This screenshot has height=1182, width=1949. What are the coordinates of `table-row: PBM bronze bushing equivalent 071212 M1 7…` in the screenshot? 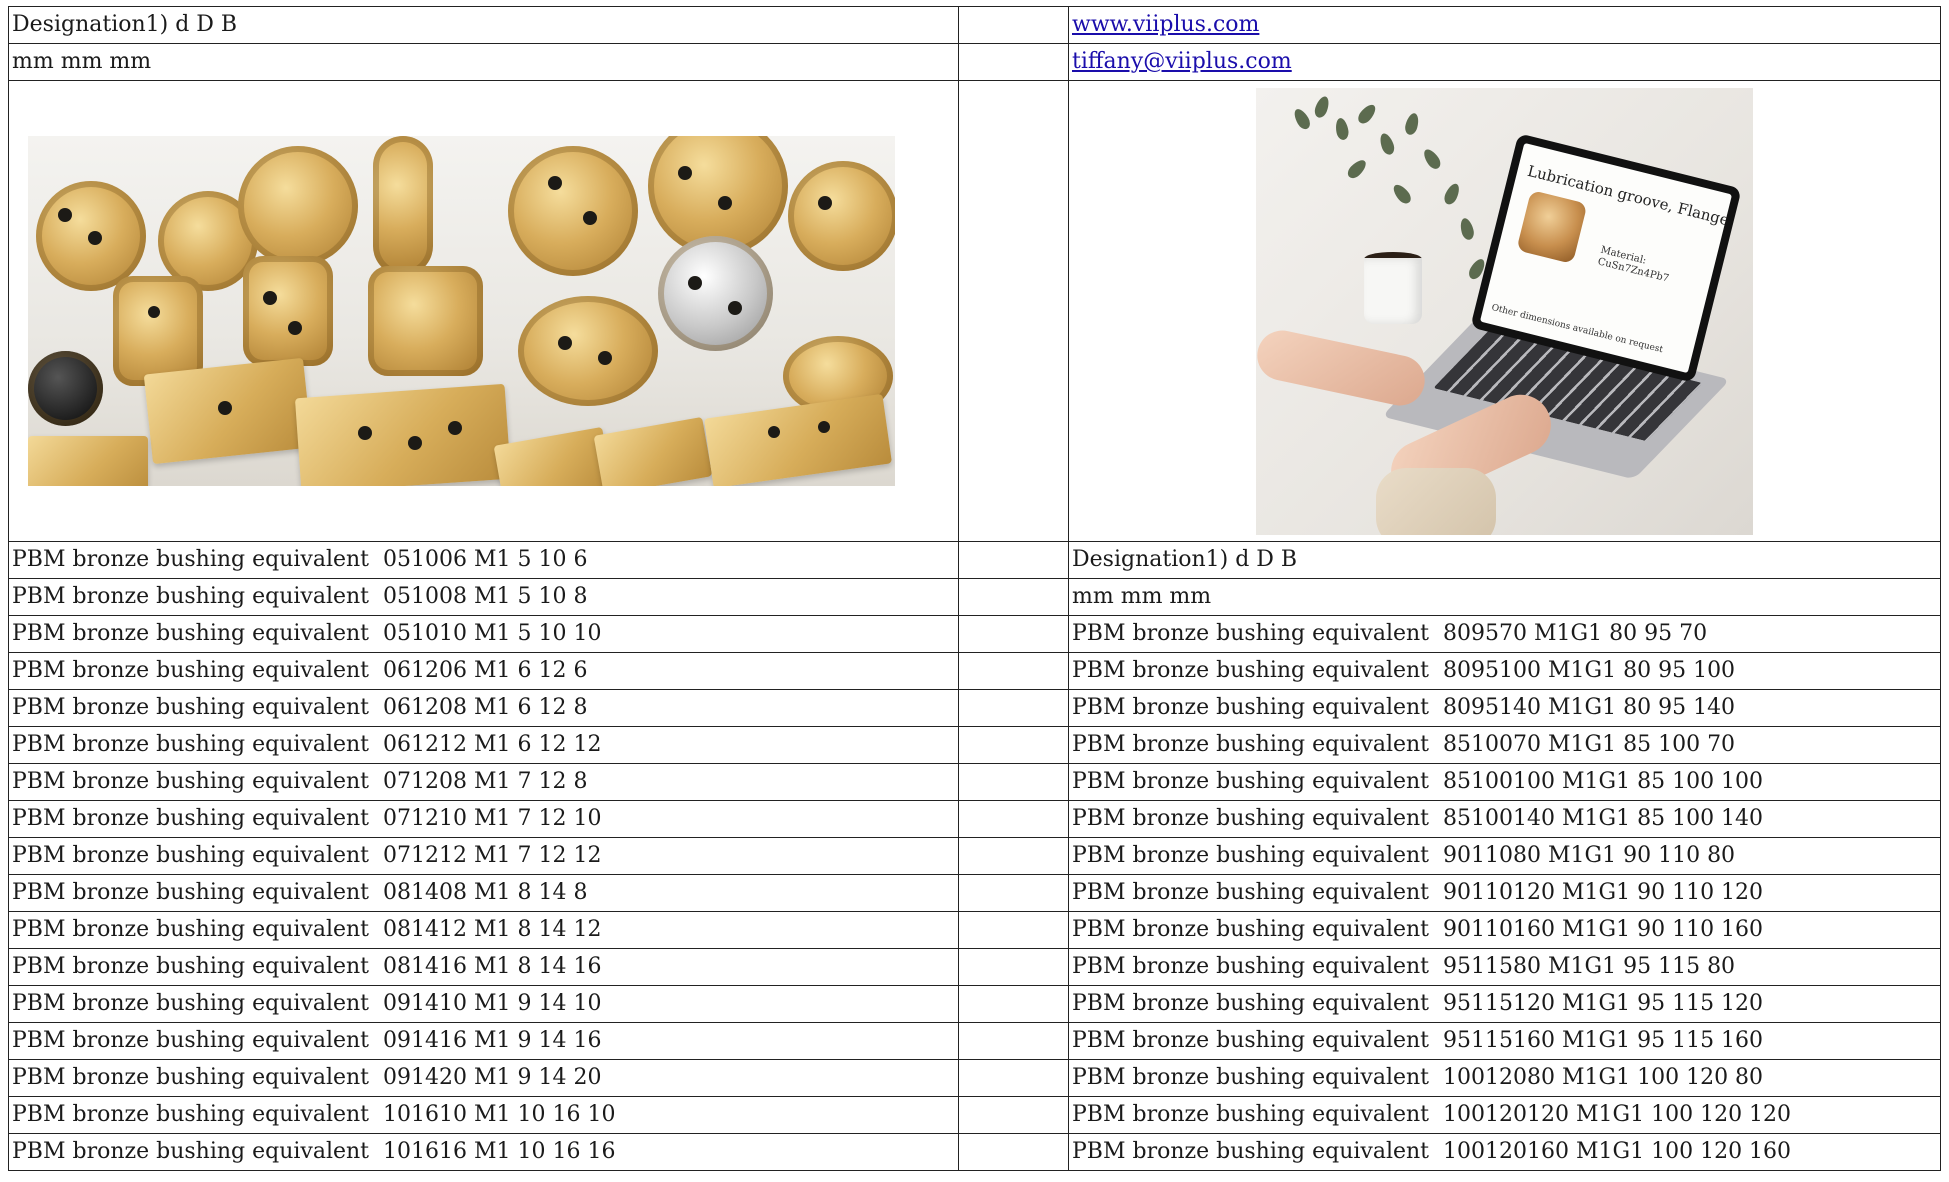 It's located at (974, 856).